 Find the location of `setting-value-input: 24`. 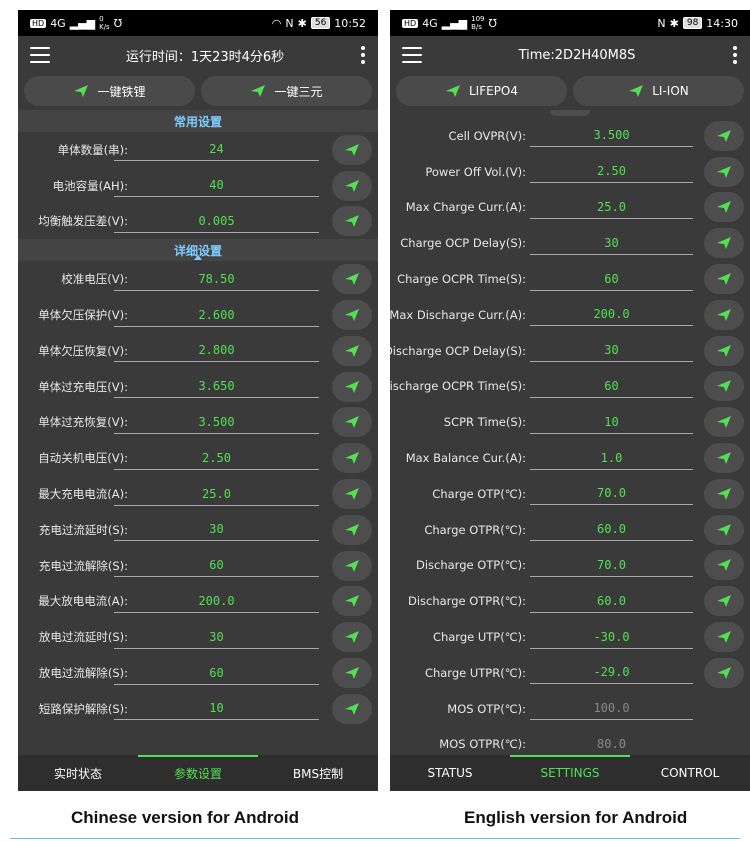

setting-value-input: 24 is located at coordinates (216, 150).